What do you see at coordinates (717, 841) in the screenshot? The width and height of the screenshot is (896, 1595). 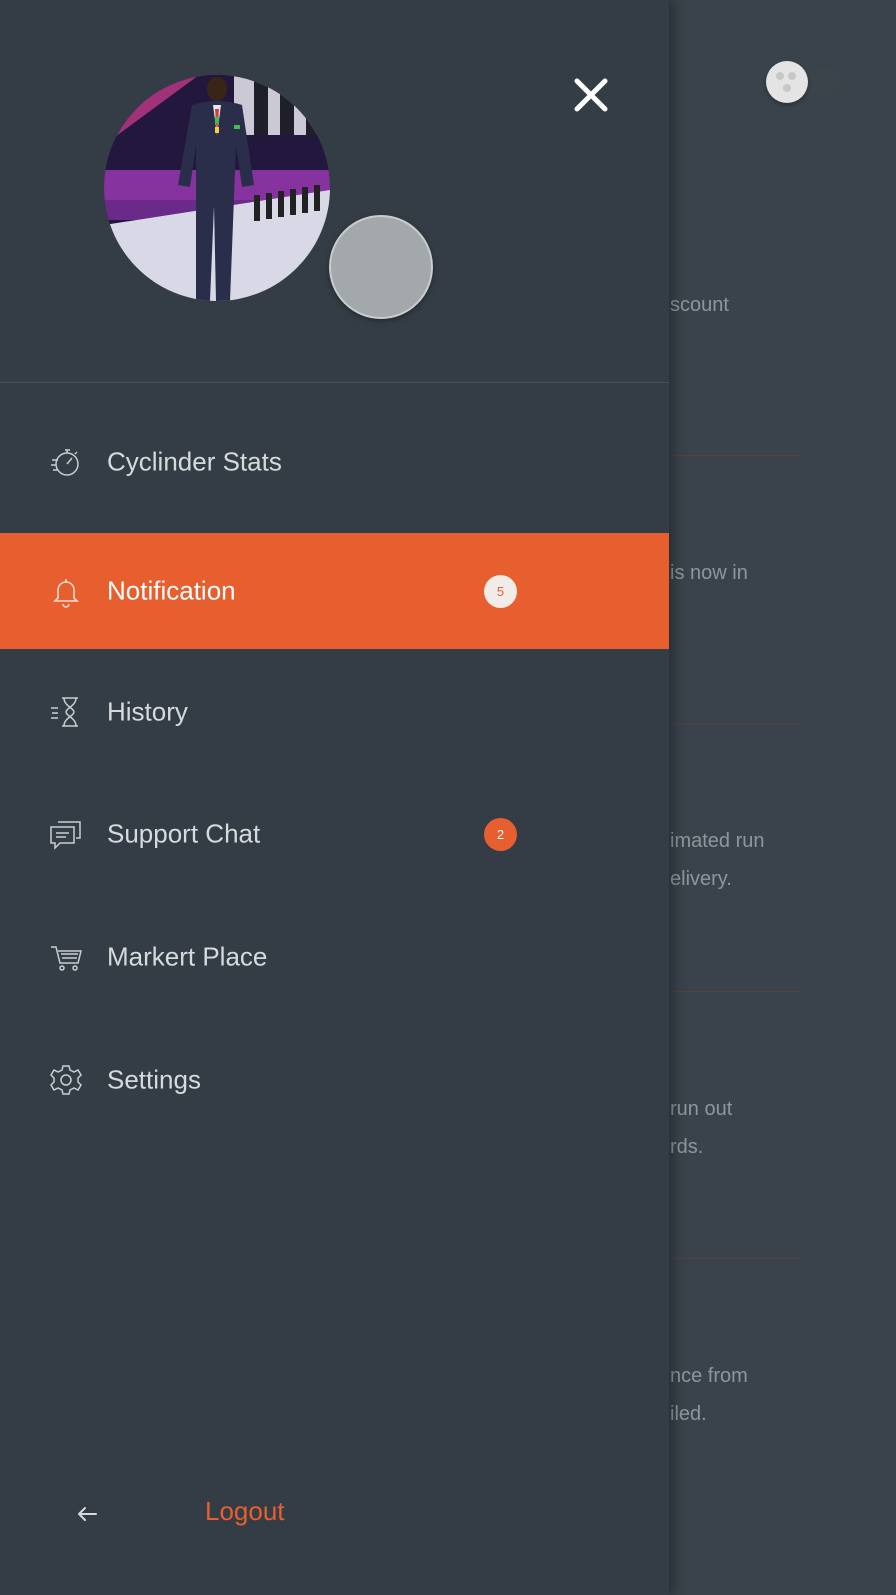 I see `notification-text: imated run` at bounding box center [717, 841].